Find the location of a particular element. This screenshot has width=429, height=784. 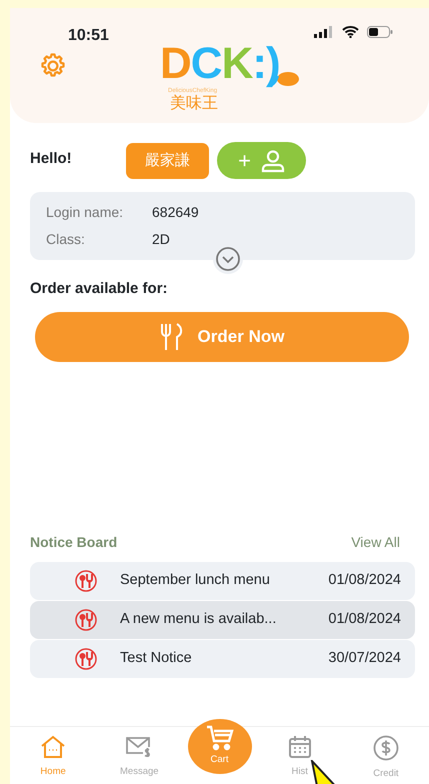

info-label: Class: is located at coordinates (66, 239).